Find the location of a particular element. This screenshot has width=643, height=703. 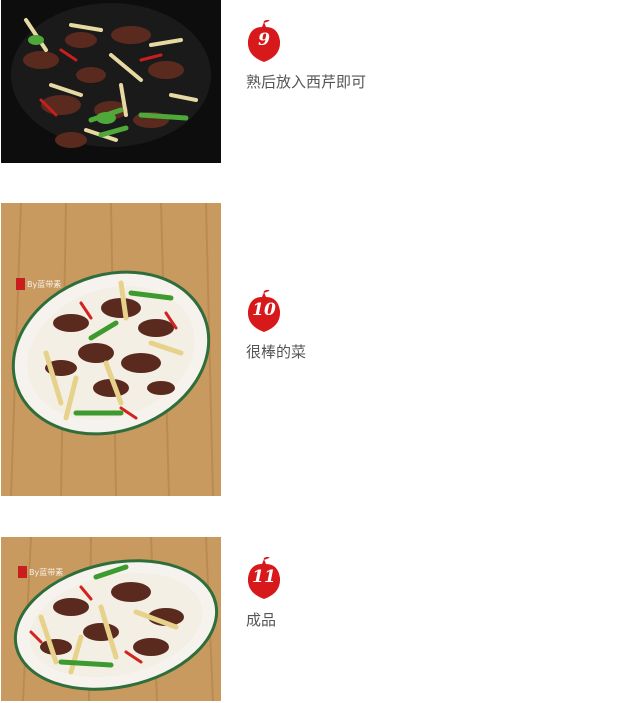

step-description: 熟后放入西芹即可 is located at coordinates (306, 82).